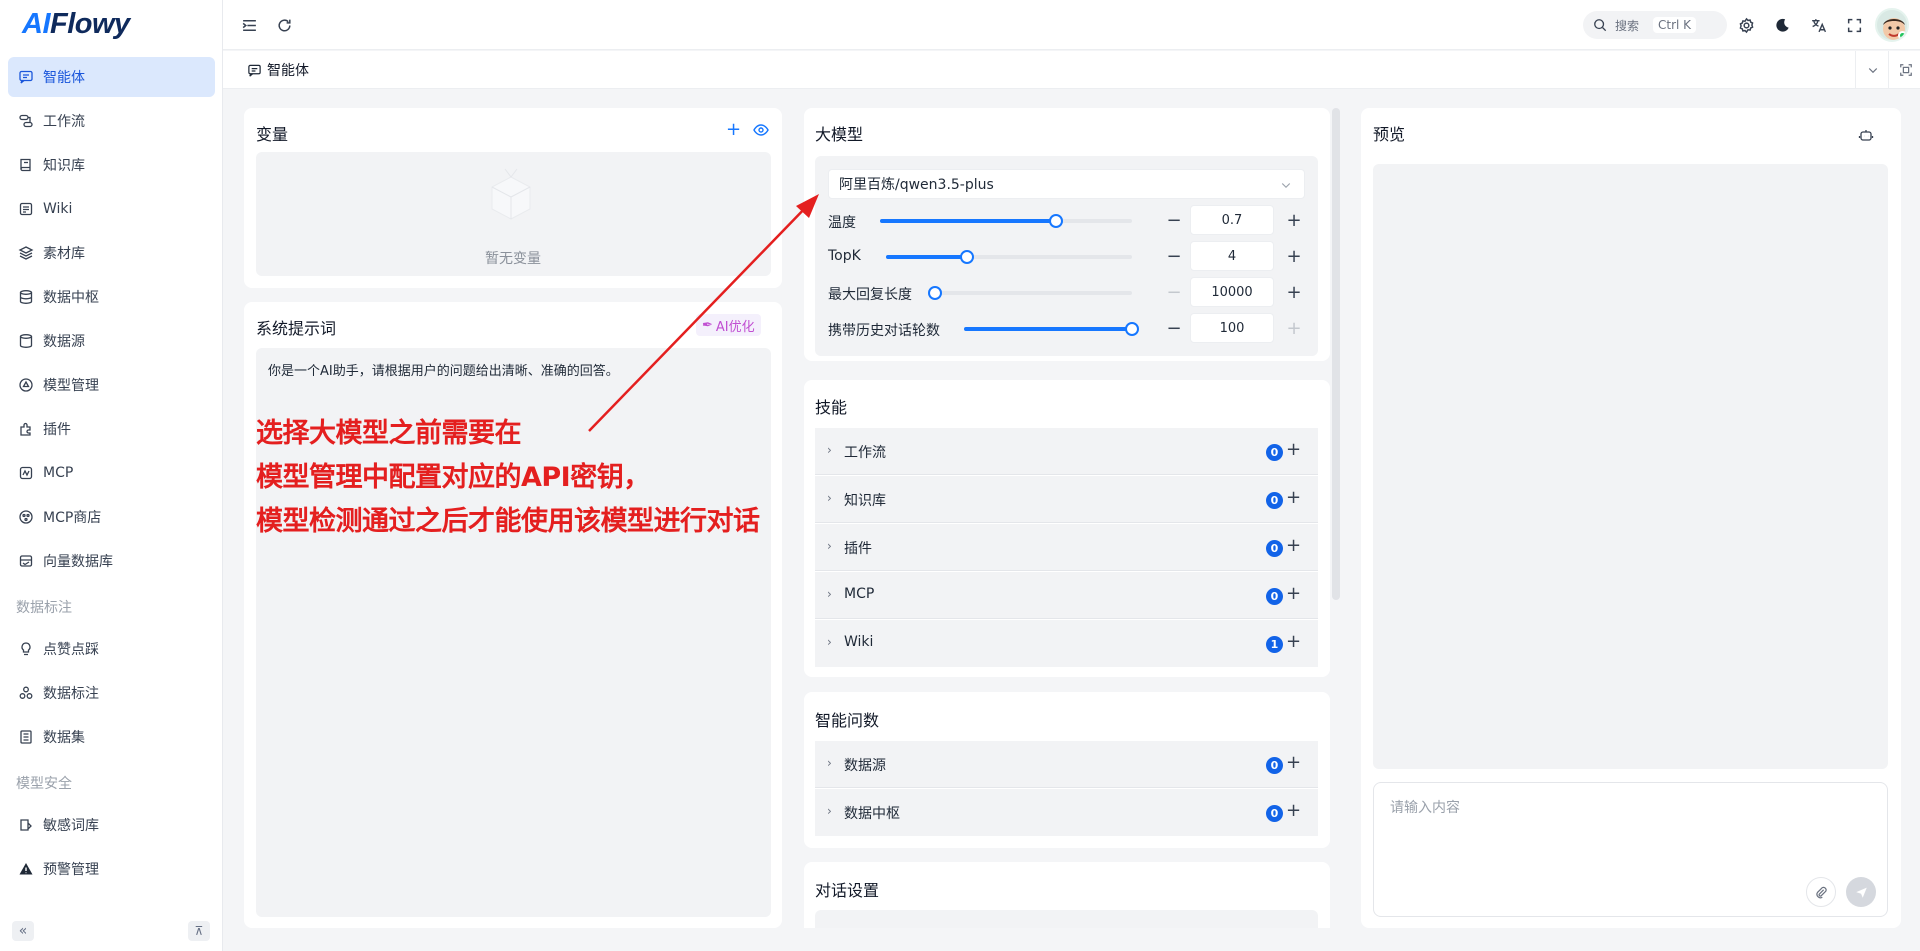 The height and width of the screenshot is (951, 1920). I want to click on ai-optimize-button: ✒ AI优化, so click(728, 325).